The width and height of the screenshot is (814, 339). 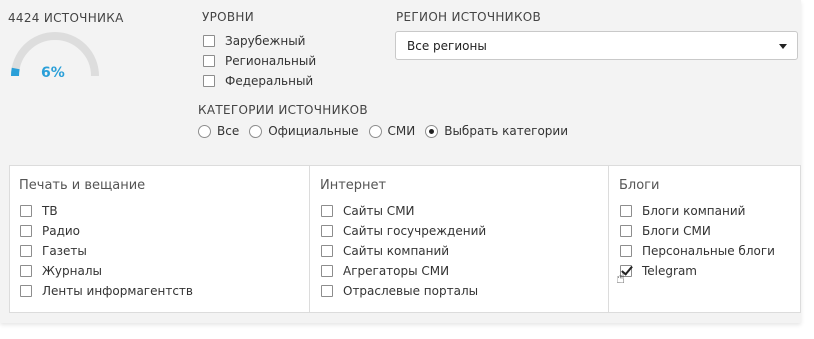 I want to click on group-blogs-title: Блоги, so click(x=639, y=185).